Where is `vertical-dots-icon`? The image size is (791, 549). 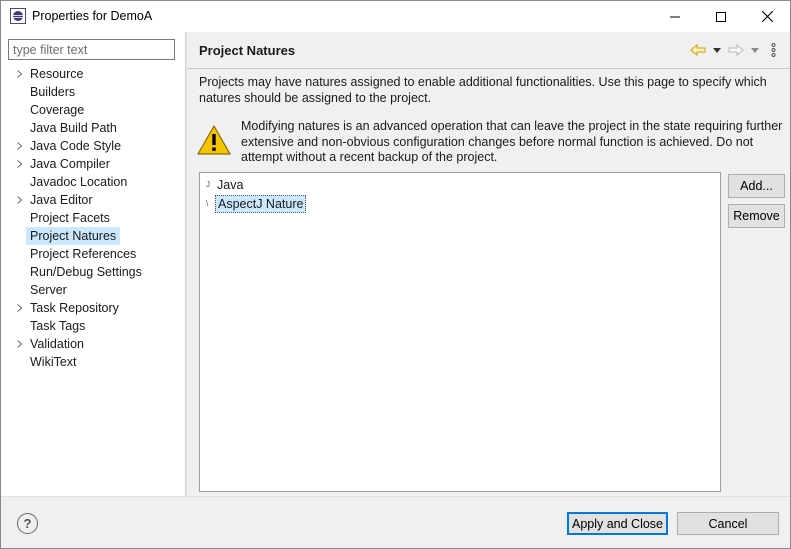
vertical-dots-icon is located at coordinates (773, 50).